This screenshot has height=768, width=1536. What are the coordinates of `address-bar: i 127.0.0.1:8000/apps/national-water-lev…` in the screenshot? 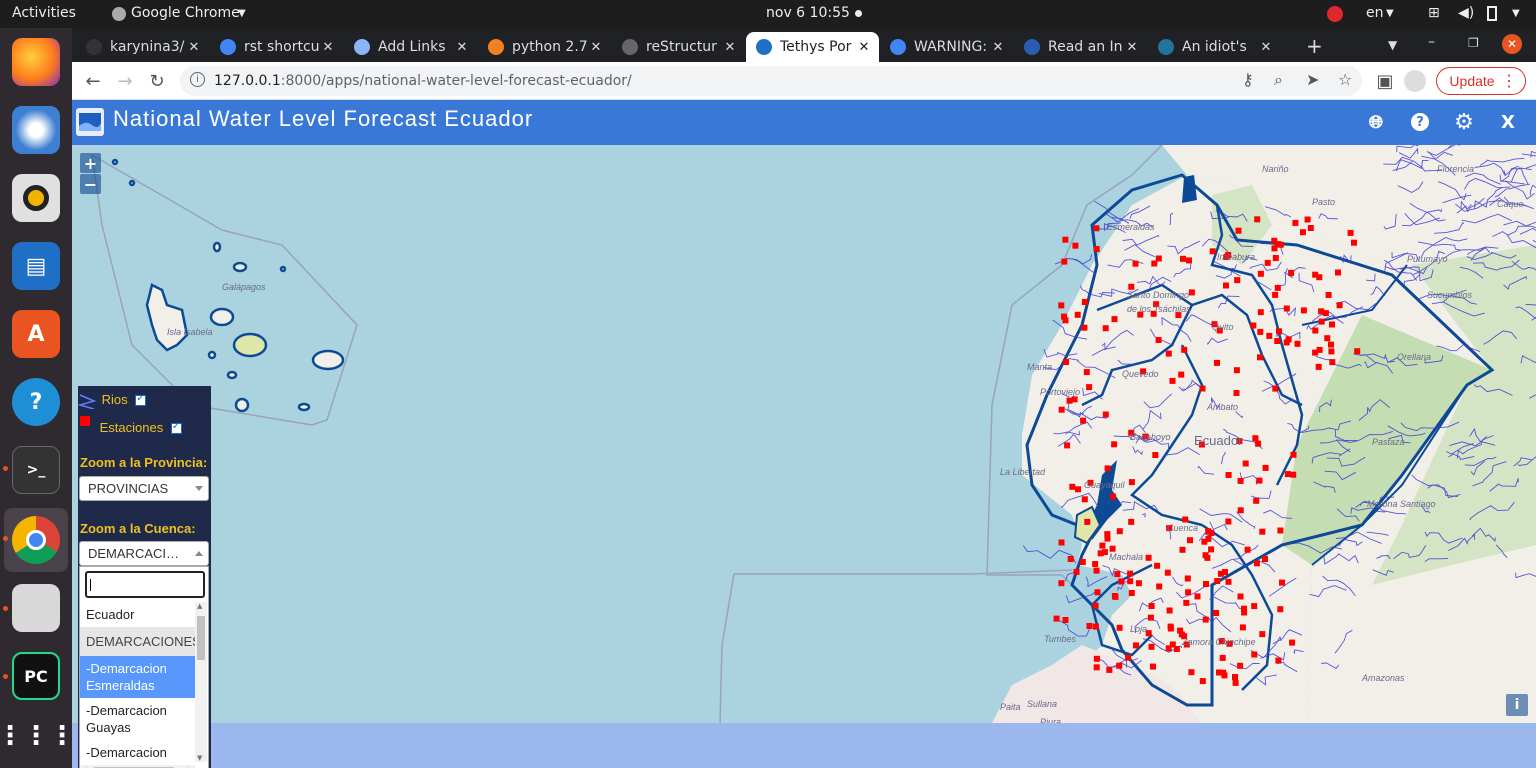 It's located at (771, 81).